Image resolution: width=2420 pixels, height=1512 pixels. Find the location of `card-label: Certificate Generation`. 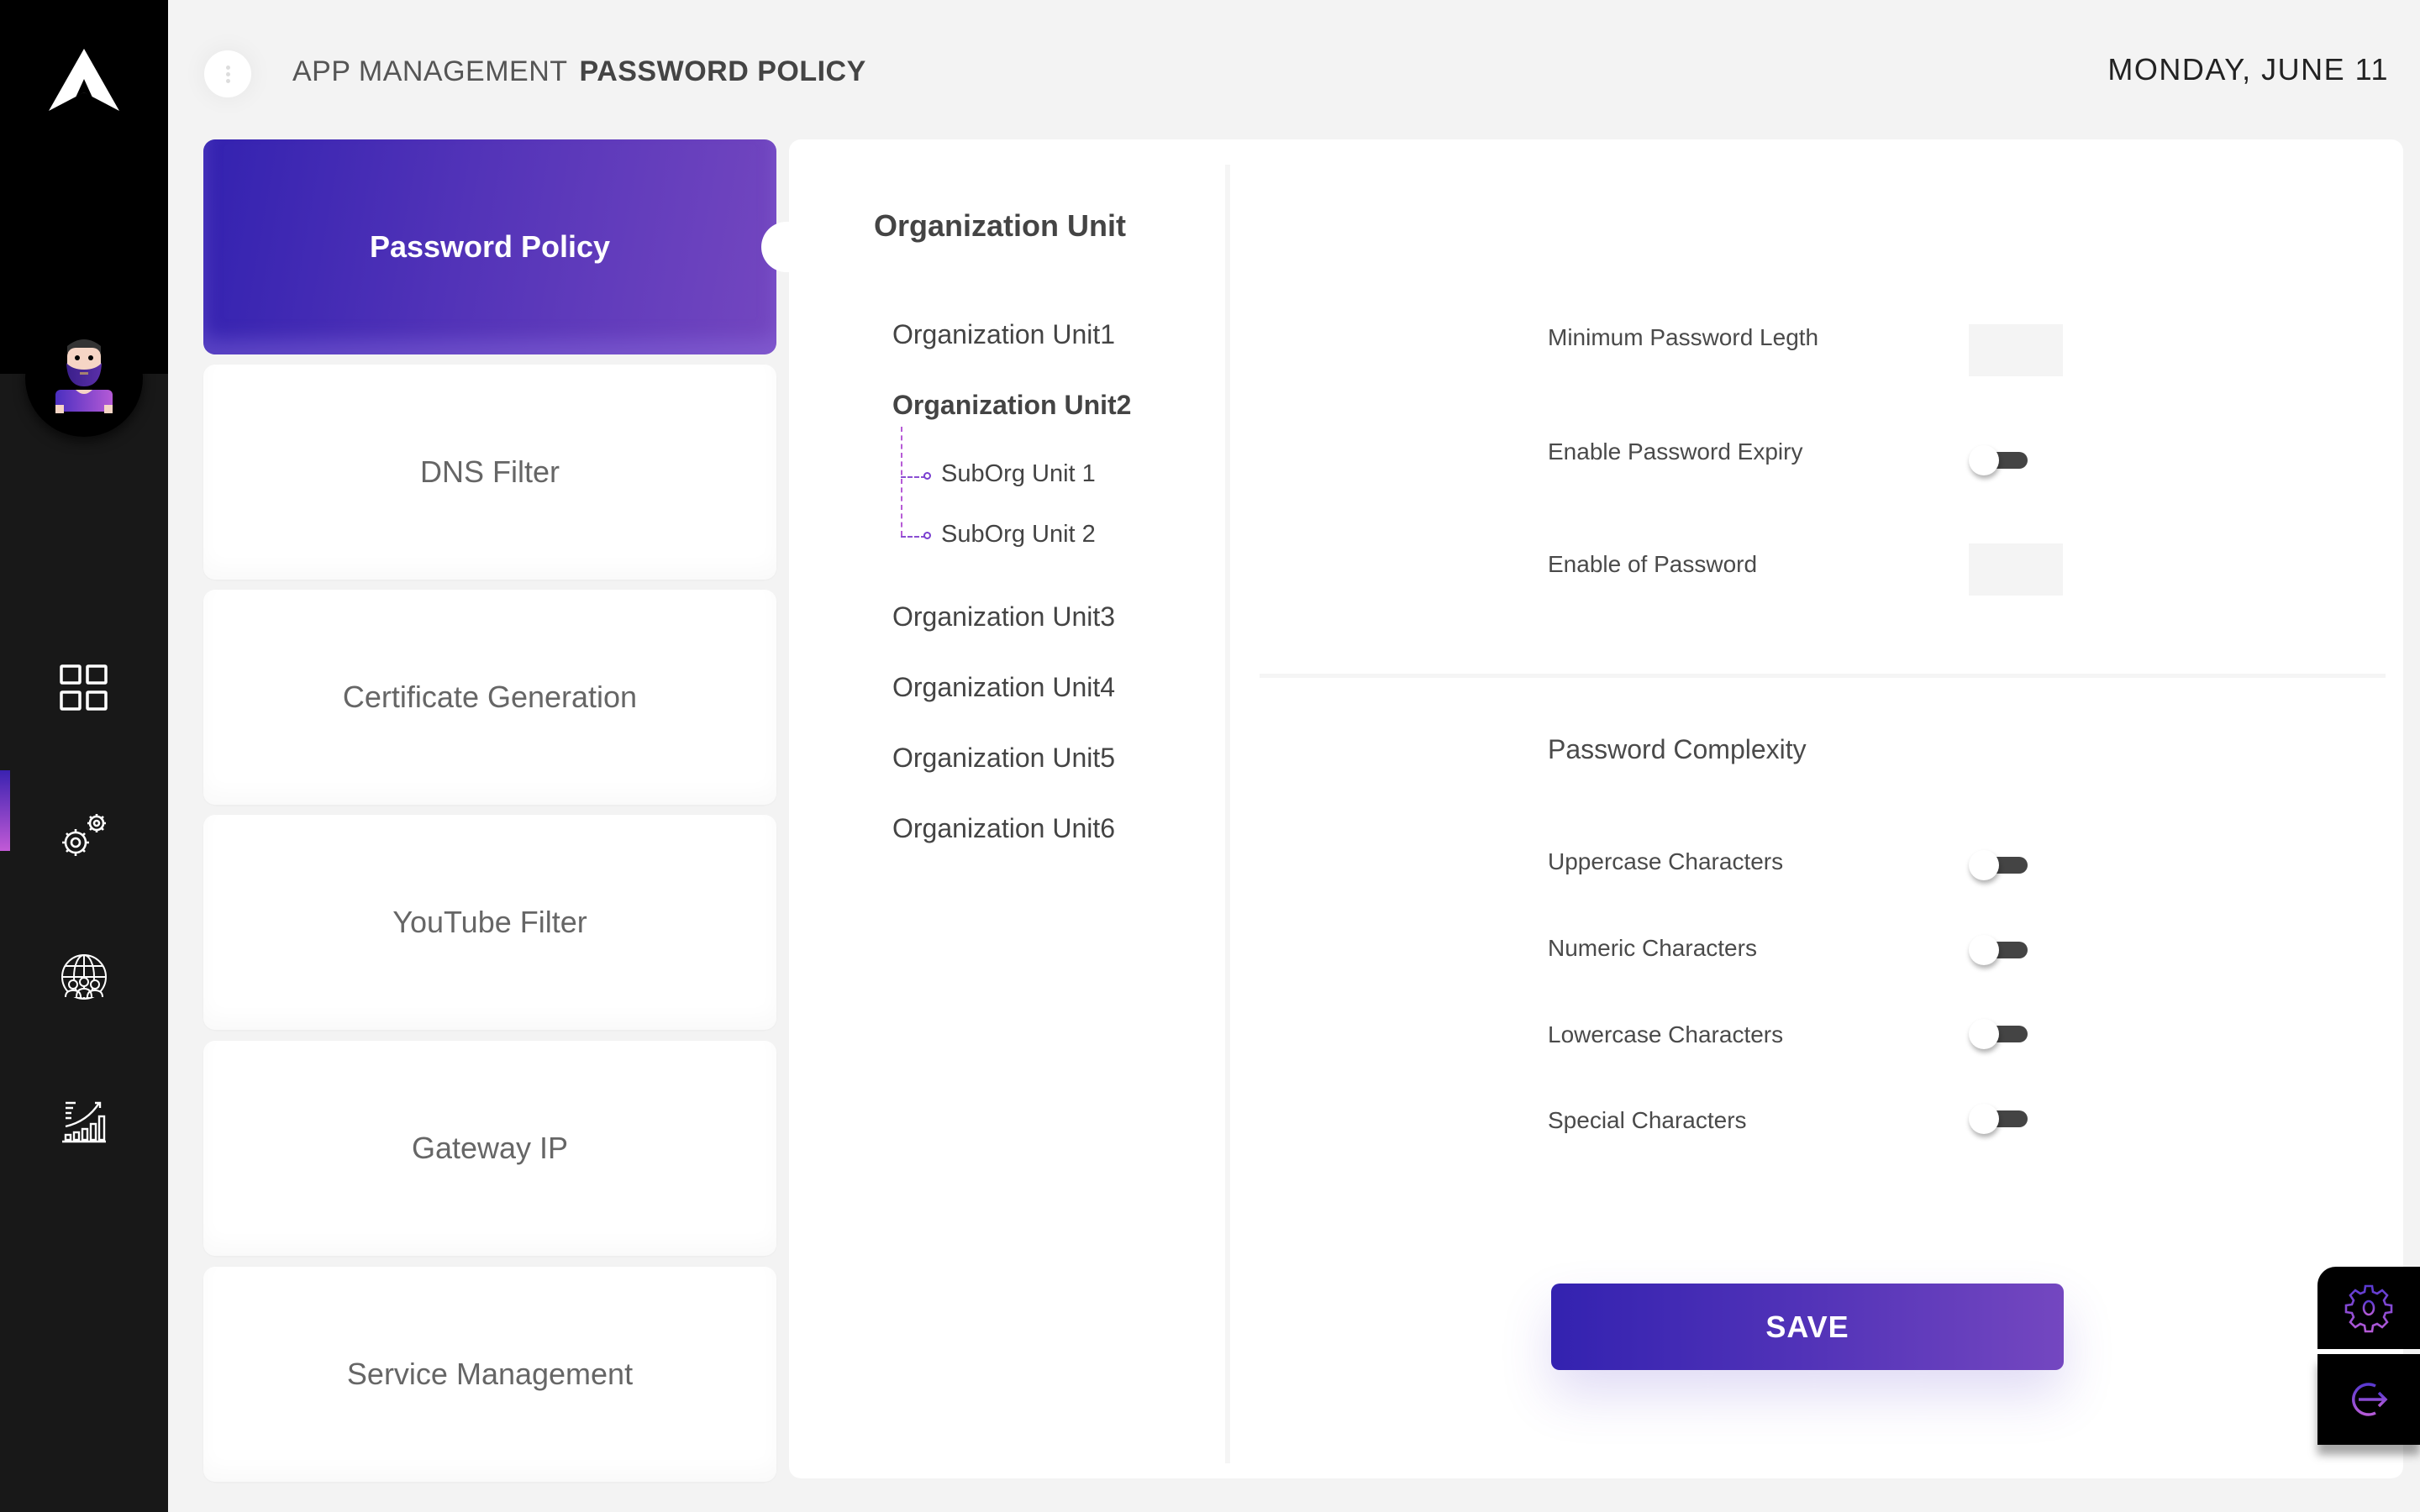

card-label: Certificate Generation is located at coordinates (490, 697).